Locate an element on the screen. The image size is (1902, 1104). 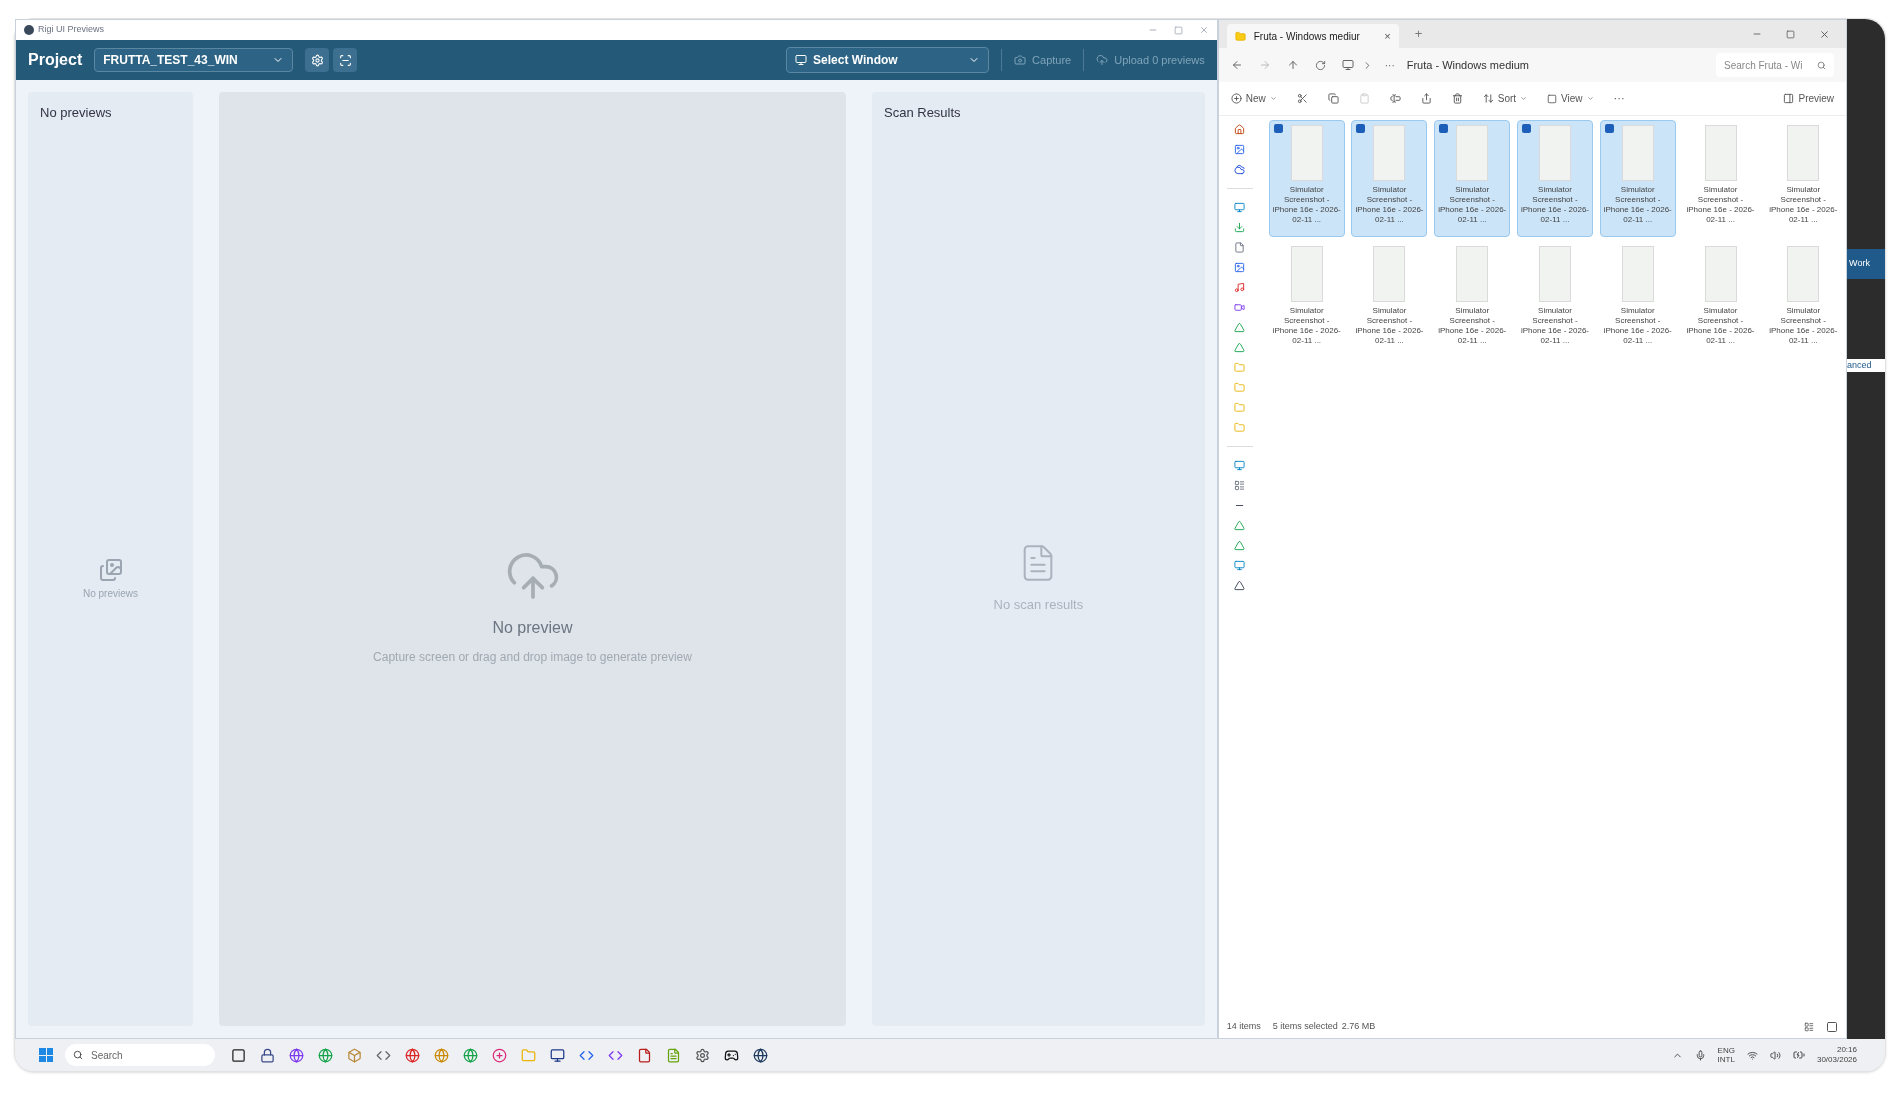
cloud-icon is located at coordinates (1240, 169).